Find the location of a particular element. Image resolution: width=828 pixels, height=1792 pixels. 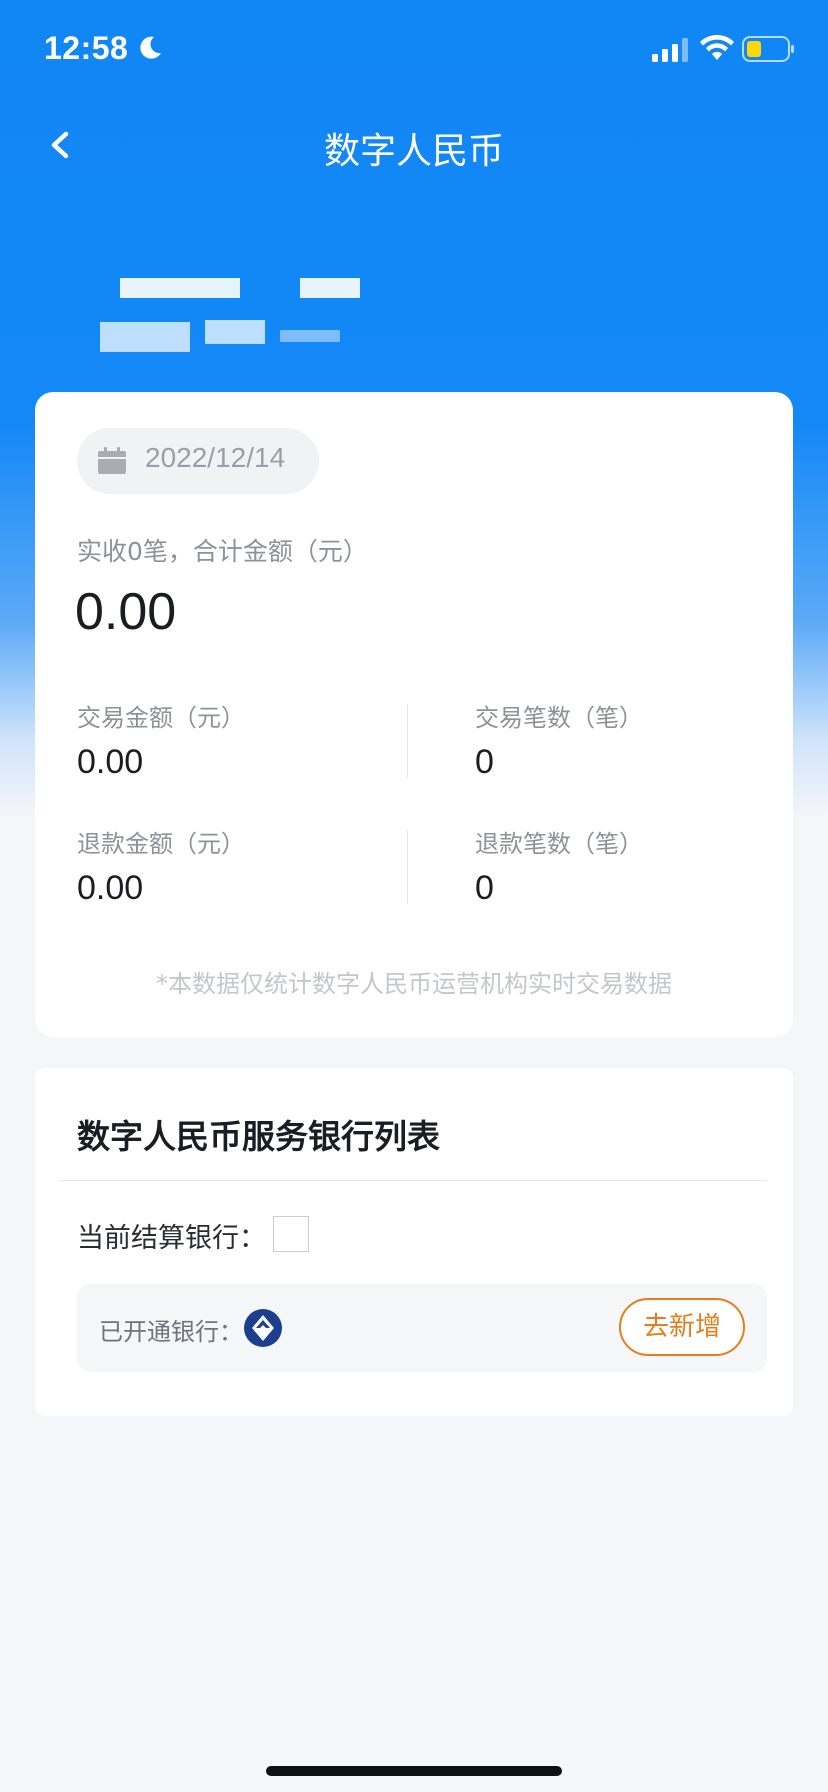

moon-icon is located at coordinates (150, 47).